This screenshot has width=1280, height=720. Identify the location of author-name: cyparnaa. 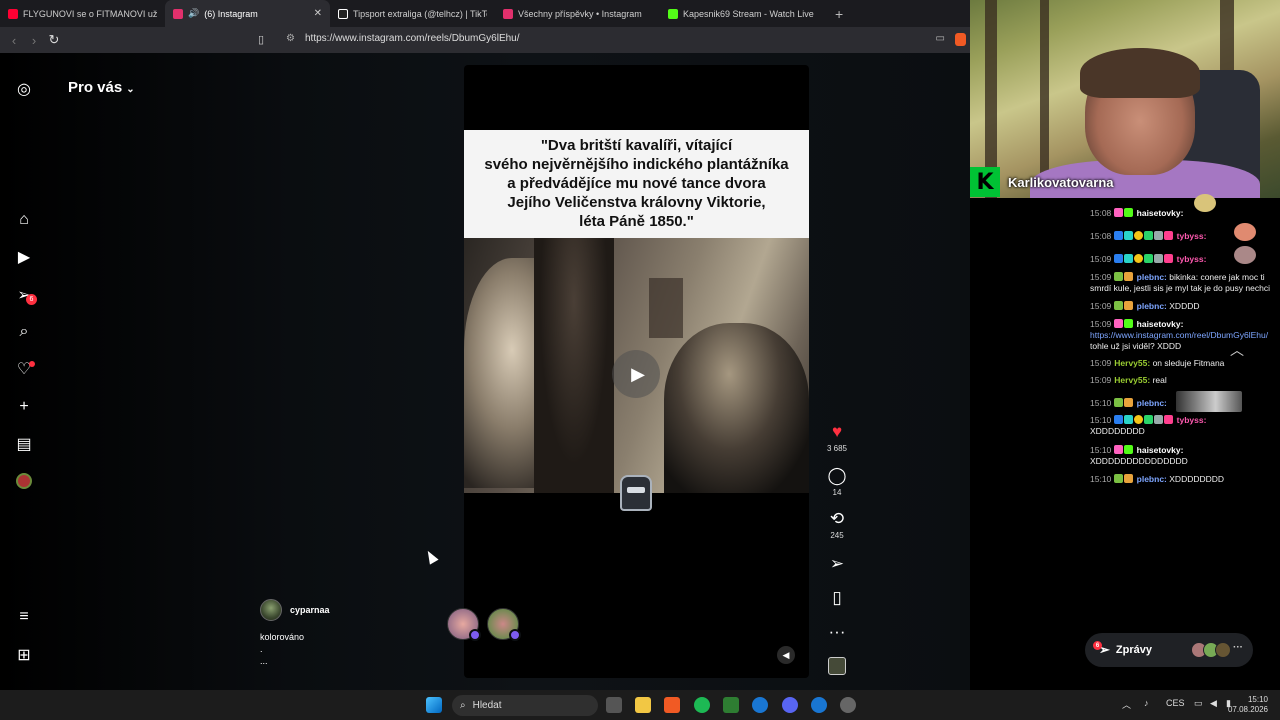
(310, 610).